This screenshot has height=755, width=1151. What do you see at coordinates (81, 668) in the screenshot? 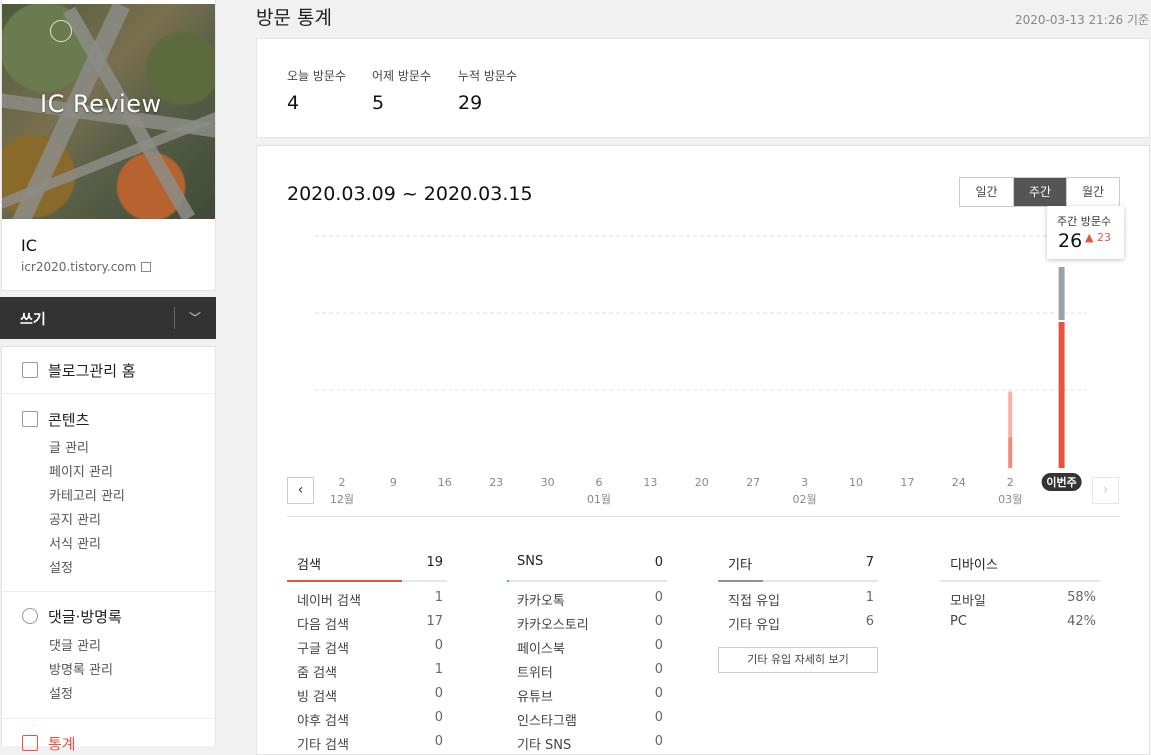
I see `menu-guestbook-manage: 방명록 관리` at bounding box center [81, 668].